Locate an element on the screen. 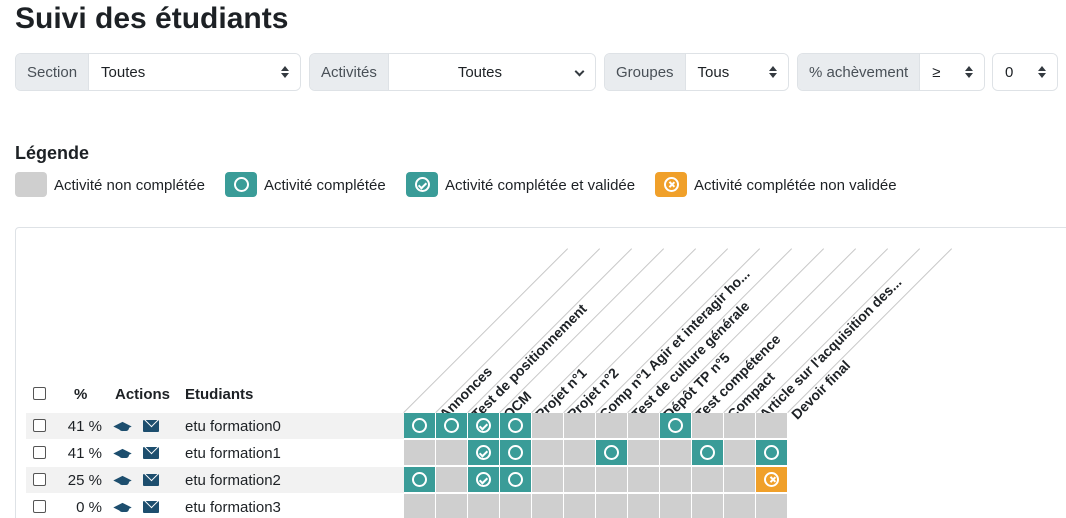 The height and width of the screenshot is (518, 1066). student-name: etu formation0 is located at coordinates (233, 426).